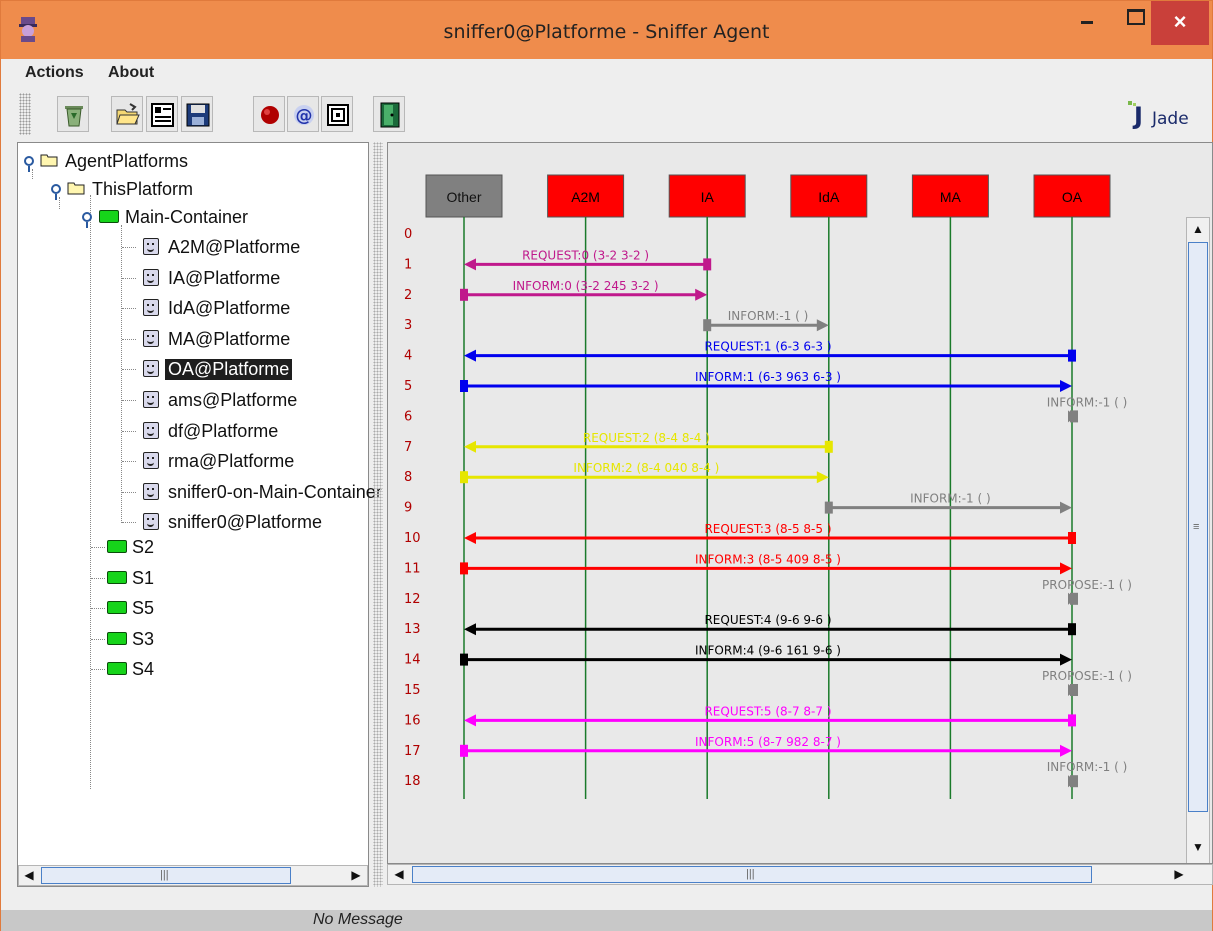 The width and height of the screenshot is (1213, 931). I want to click on tree-label: A2M@Platforme, so click(234, 247).